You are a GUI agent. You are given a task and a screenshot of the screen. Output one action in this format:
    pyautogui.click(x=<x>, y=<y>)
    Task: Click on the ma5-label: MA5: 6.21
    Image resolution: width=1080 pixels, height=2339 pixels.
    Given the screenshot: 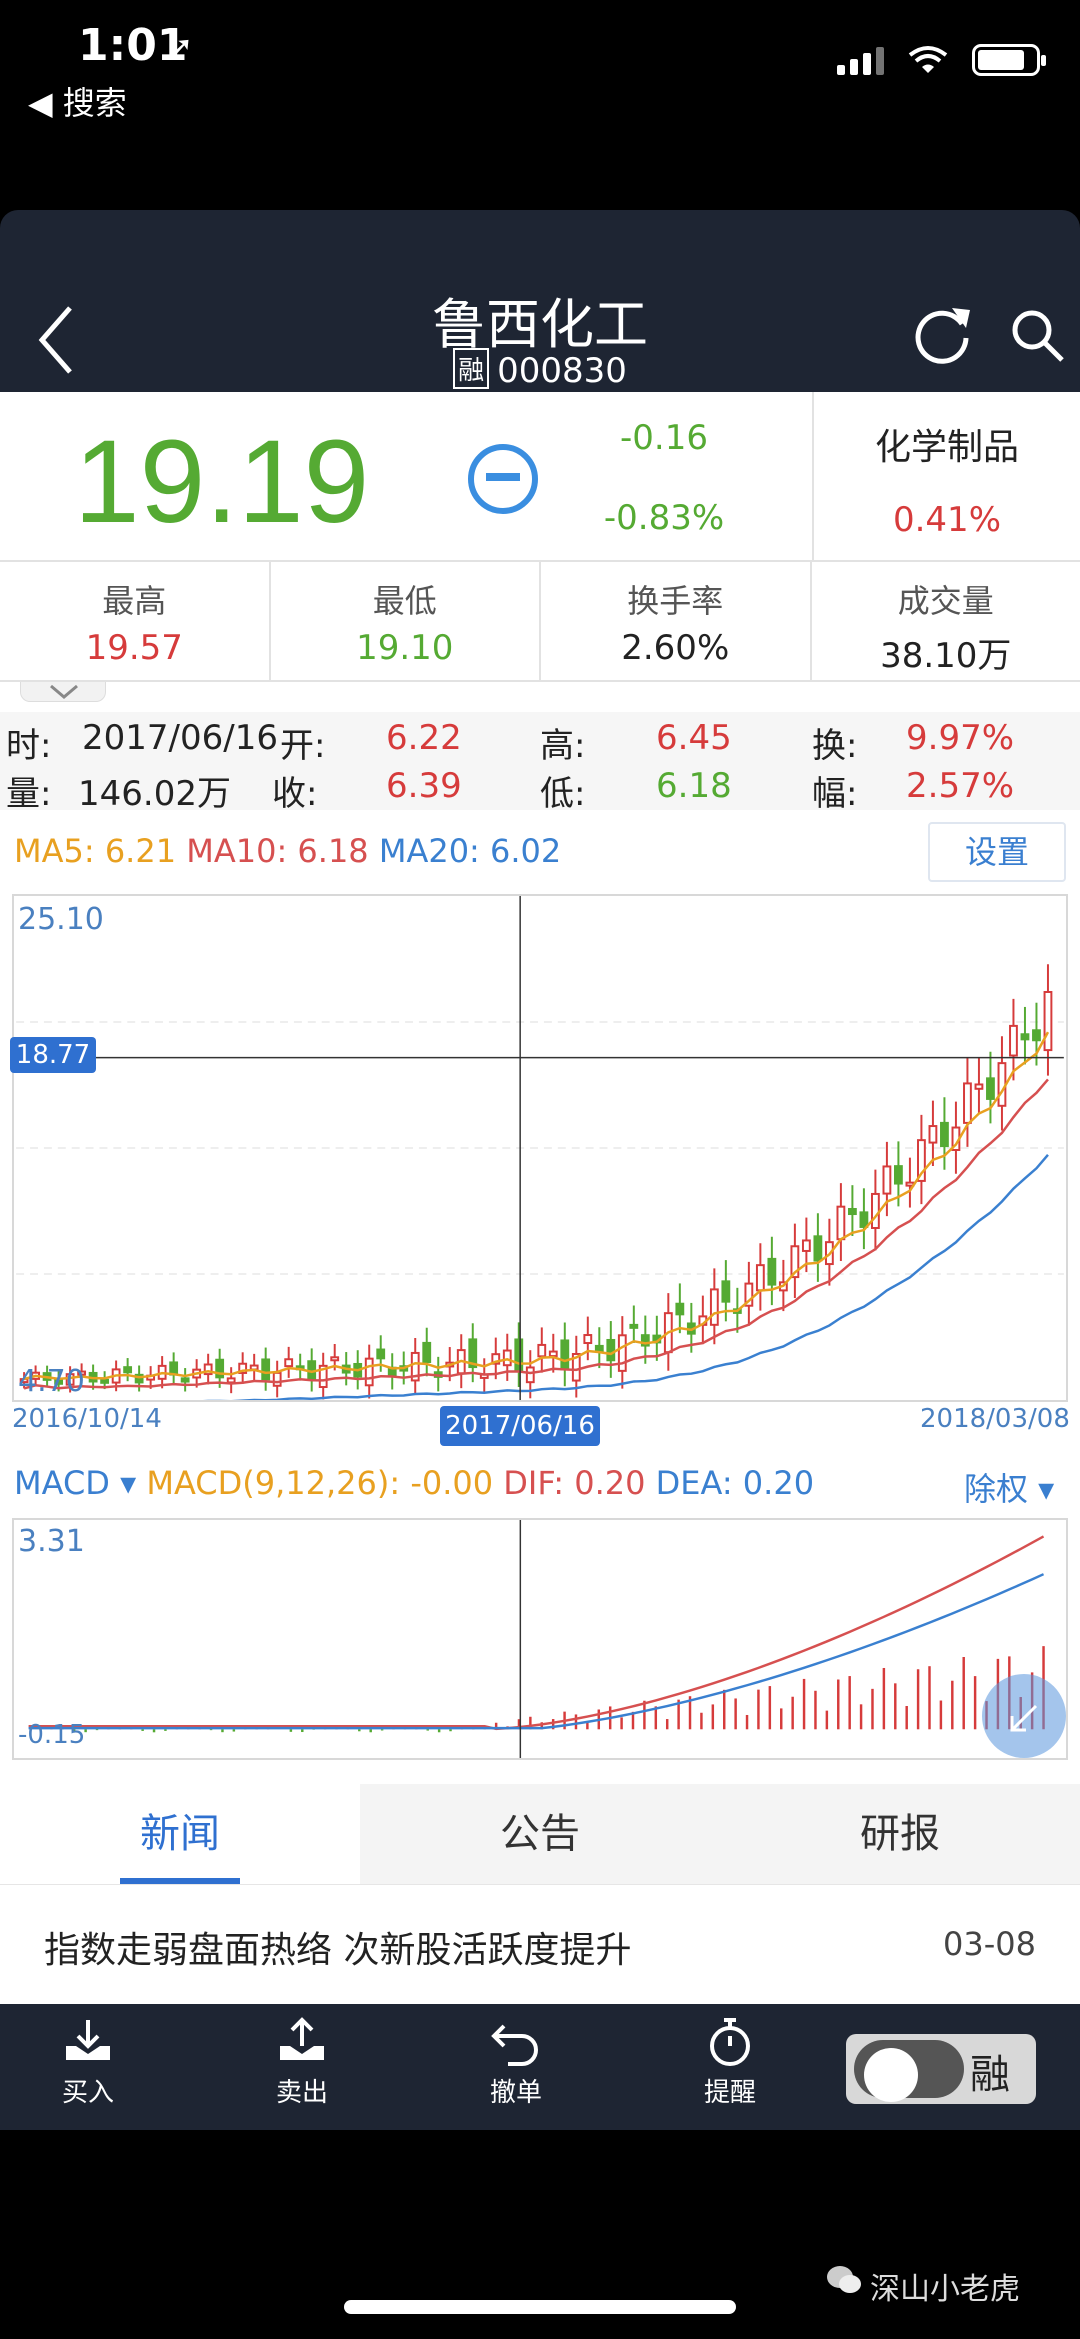 What is the action you would take?
    pyautogui.click(x=95, y=851)
    